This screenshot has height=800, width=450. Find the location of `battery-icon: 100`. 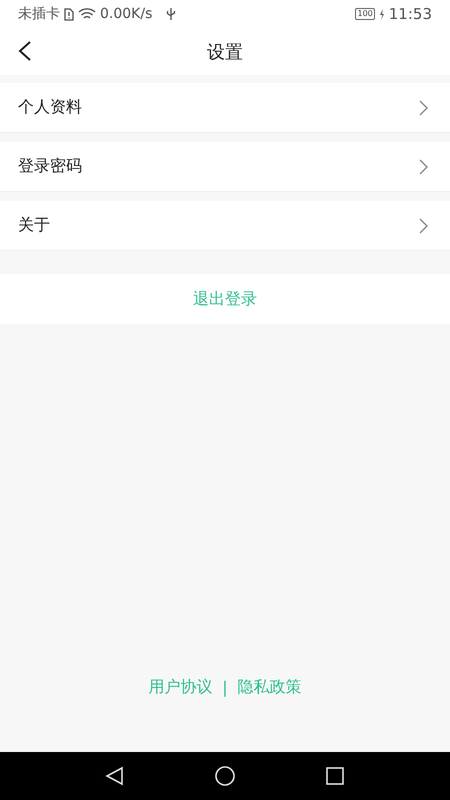

battery-icon: 100 is located at coordinates (365, 14).